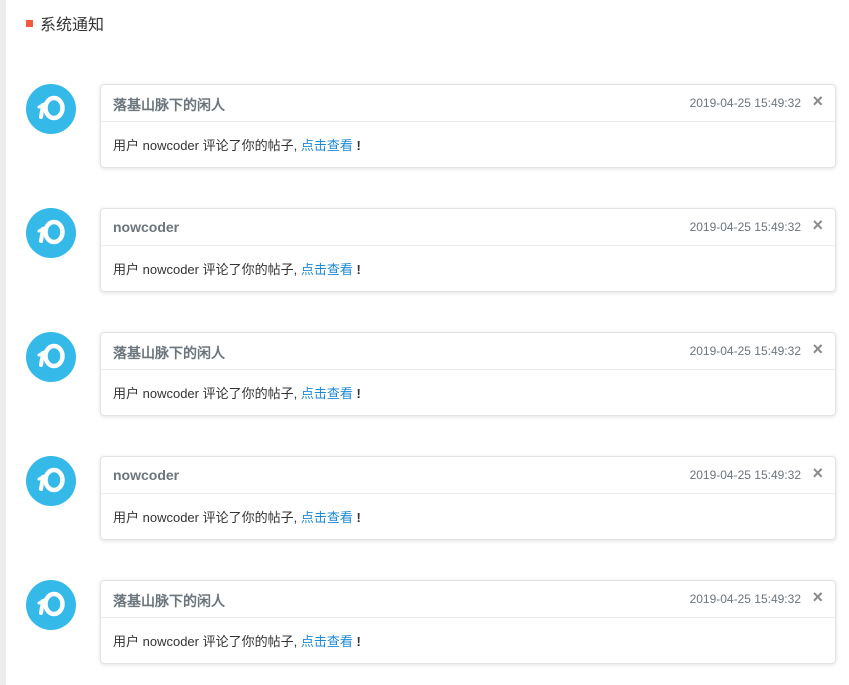 This screenshot has width=849, height=685. Describe the element at coordinates (29, 23) in the screenshot. I see `header-marker` at that location.